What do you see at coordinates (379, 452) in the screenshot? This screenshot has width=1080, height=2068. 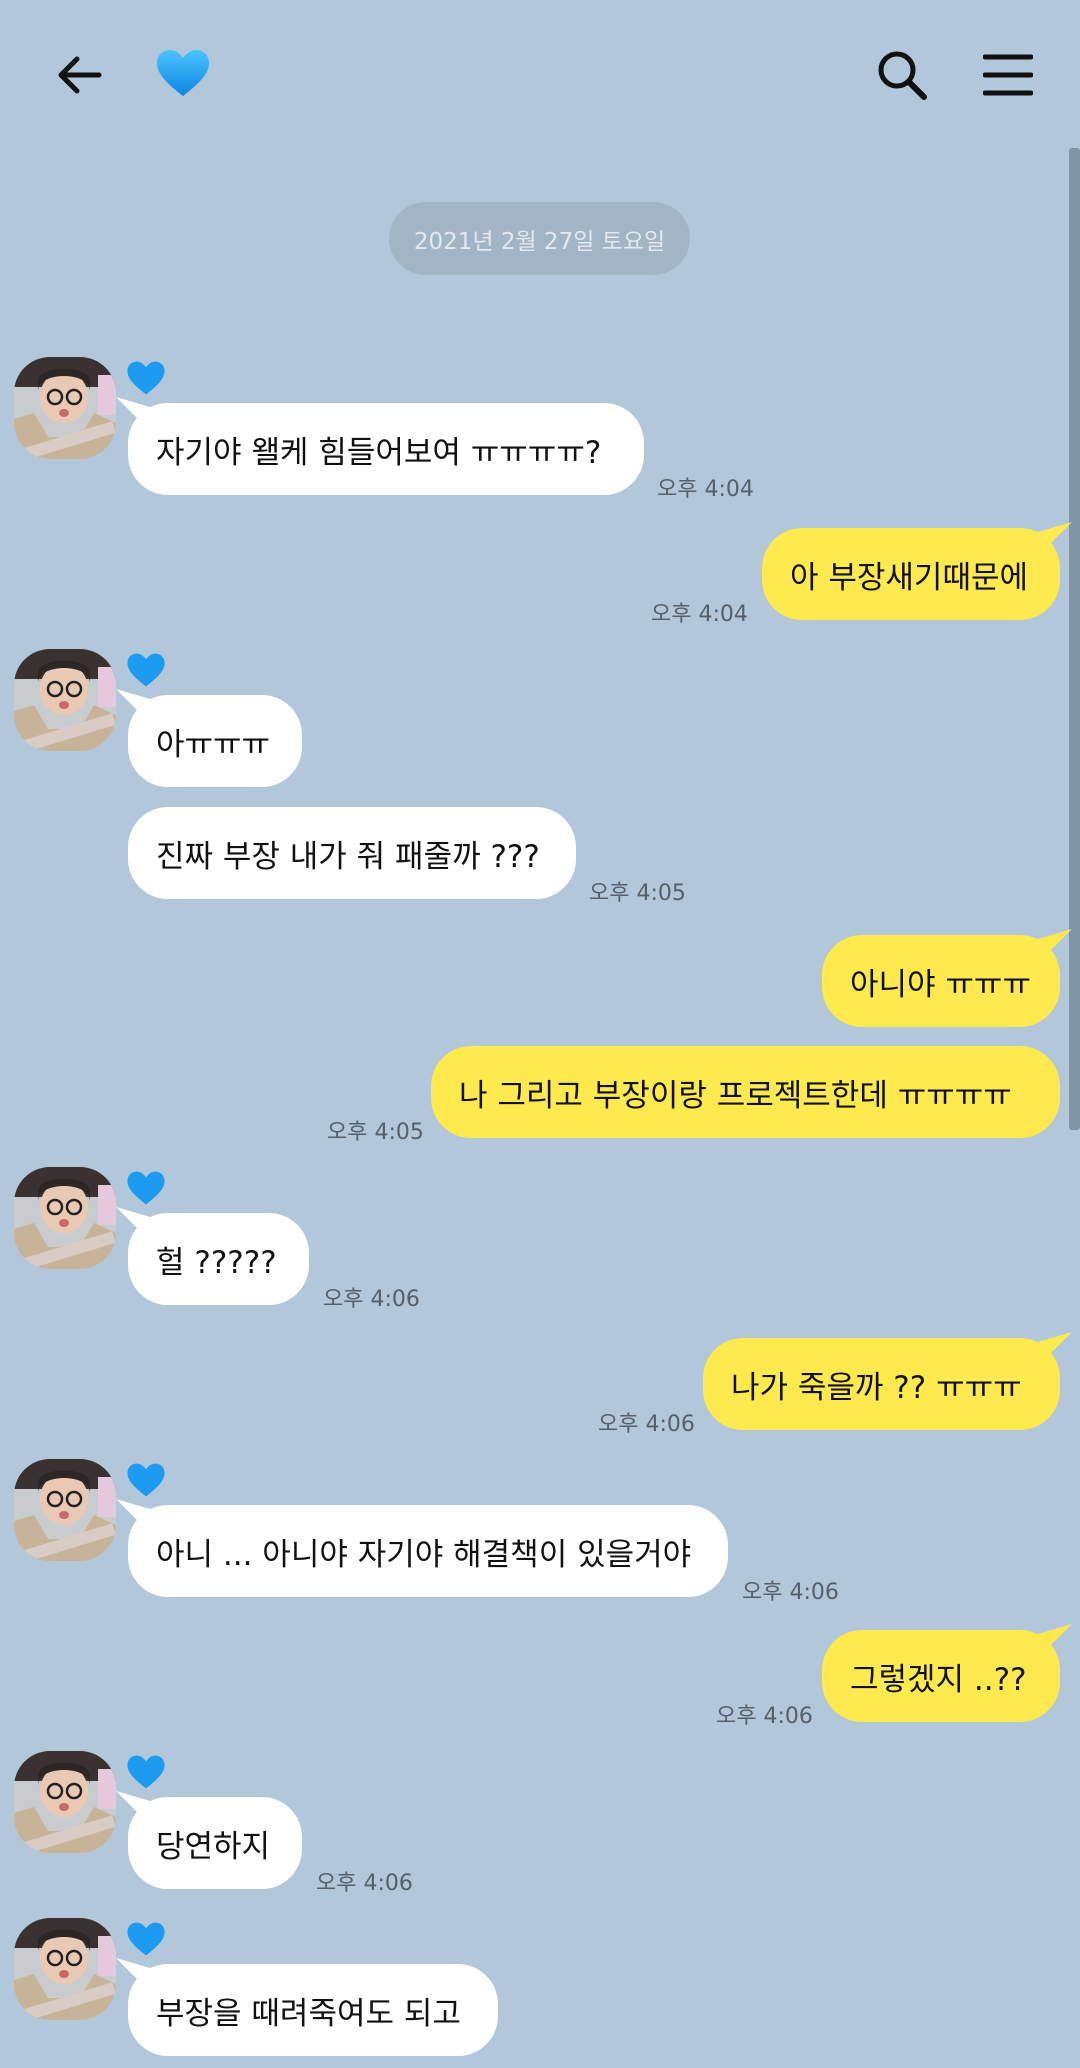 I see `message-text: 자기야 왤케 힘들어보여 ㅠㅠㅠㅠ?` at bounding box center [379, 452].